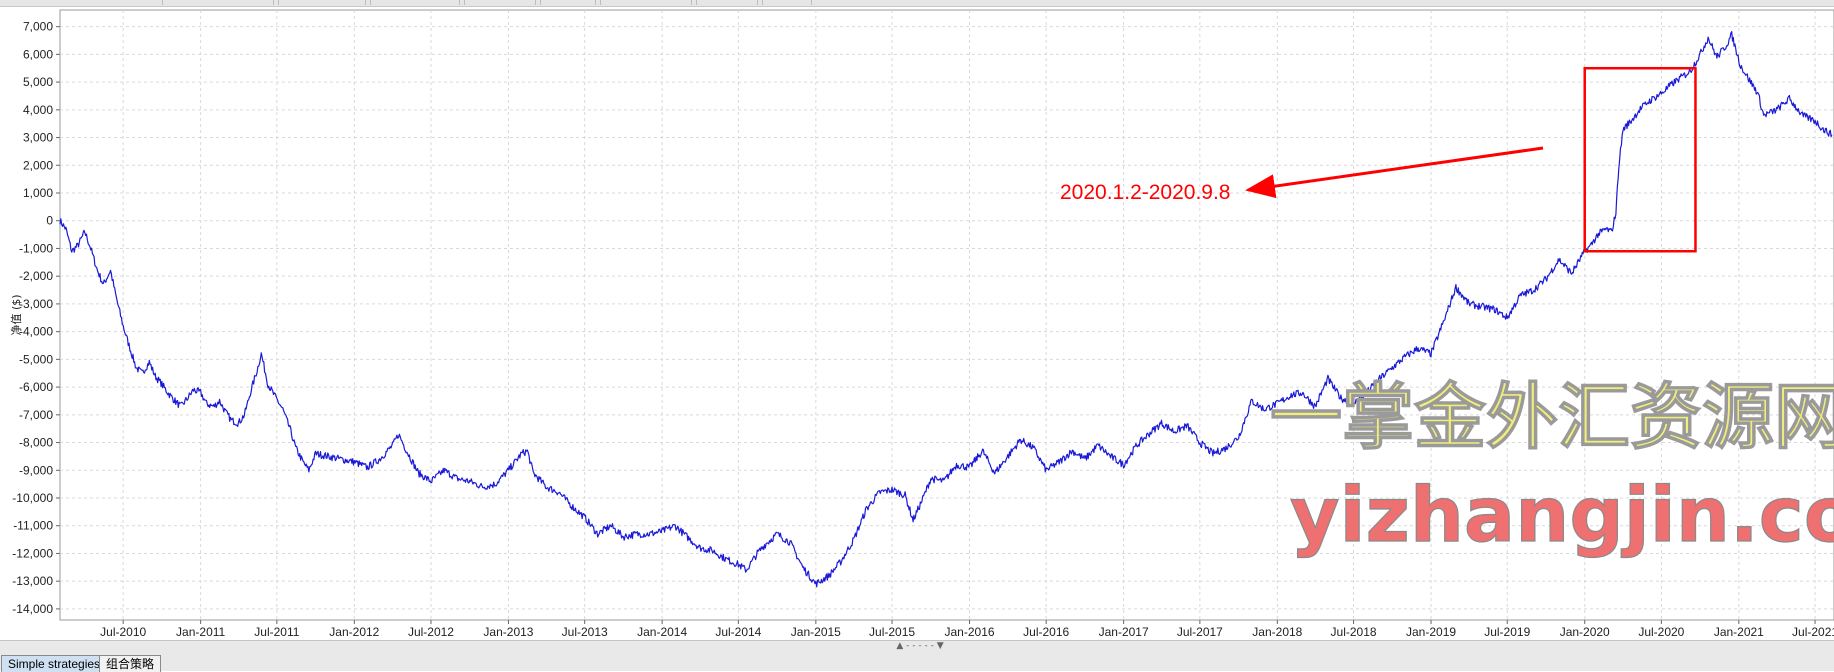 The width and height of the screenshot is (1834, 672). I want to click on x-tick-label: Jan-2019, so click(1431, 632).